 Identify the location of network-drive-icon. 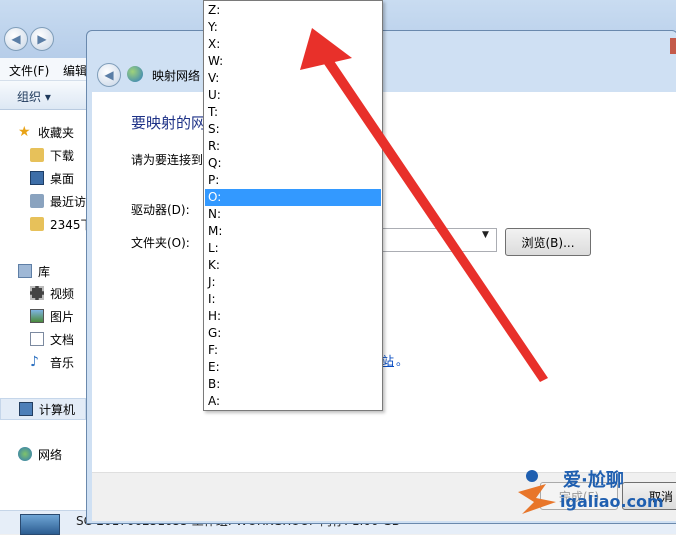
(135, 74).